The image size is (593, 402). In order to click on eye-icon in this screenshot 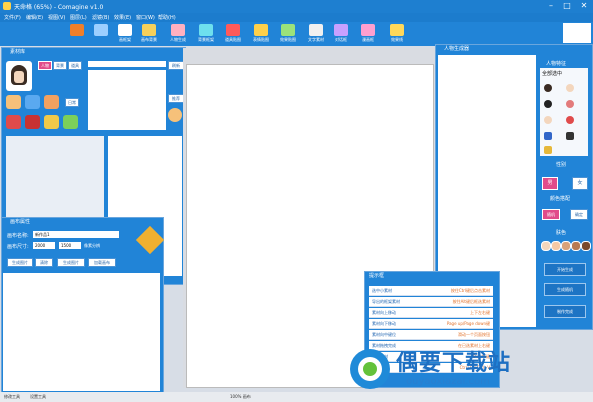, I will do `click(548, 104)`.